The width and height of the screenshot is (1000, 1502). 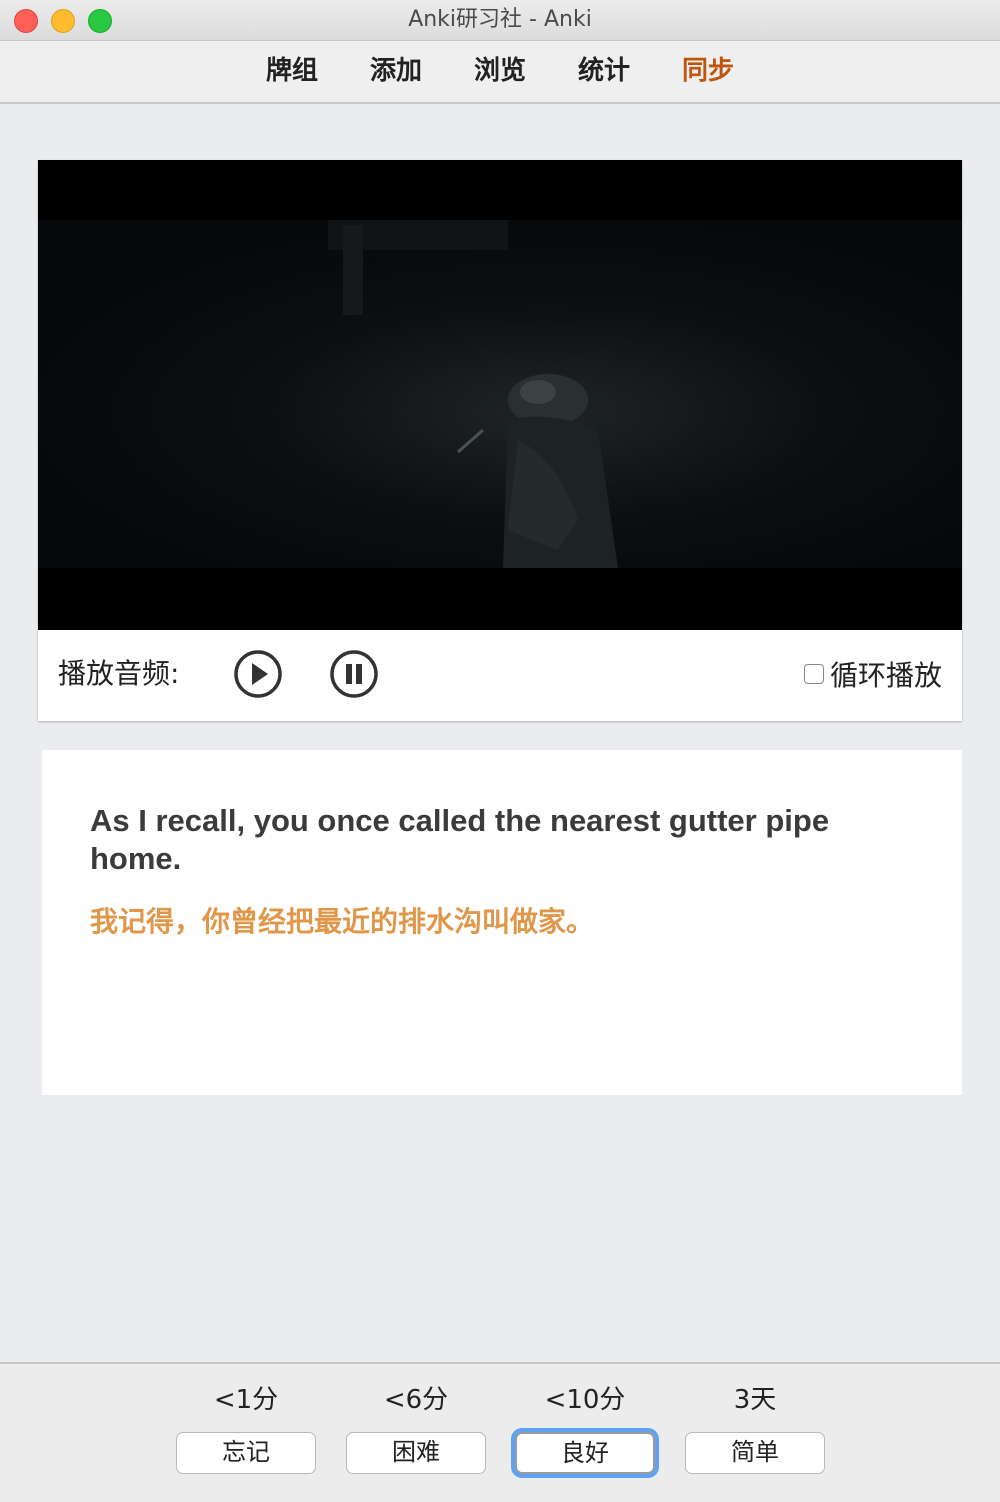 What do you see at coordinates (585, 1400) in the screenshot?
I see `answer-interval: <10分` at bounding box center [585, 1400].